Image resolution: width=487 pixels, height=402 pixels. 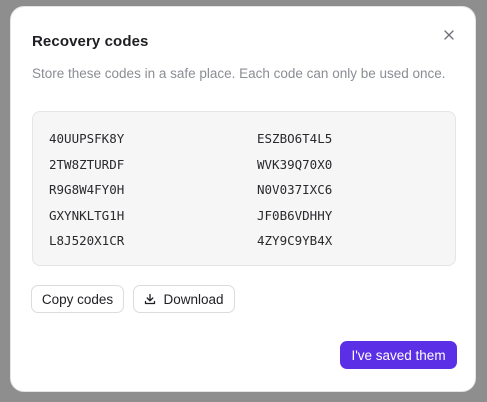 What do you see at coordinates (87, 164) in the screenshot?
I see `recovery-code: 2TW8ZTURDF` at bounding box center [87, 164].